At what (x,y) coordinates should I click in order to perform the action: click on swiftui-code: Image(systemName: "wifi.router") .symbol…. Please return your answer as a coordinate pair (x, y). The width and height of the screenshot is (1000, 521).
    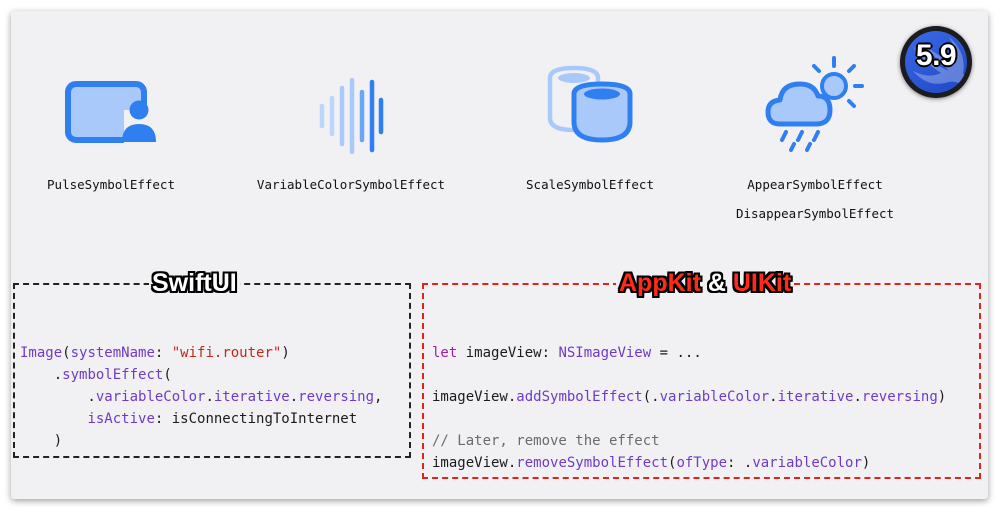
    Looking at the image, I should click on (201, 397).